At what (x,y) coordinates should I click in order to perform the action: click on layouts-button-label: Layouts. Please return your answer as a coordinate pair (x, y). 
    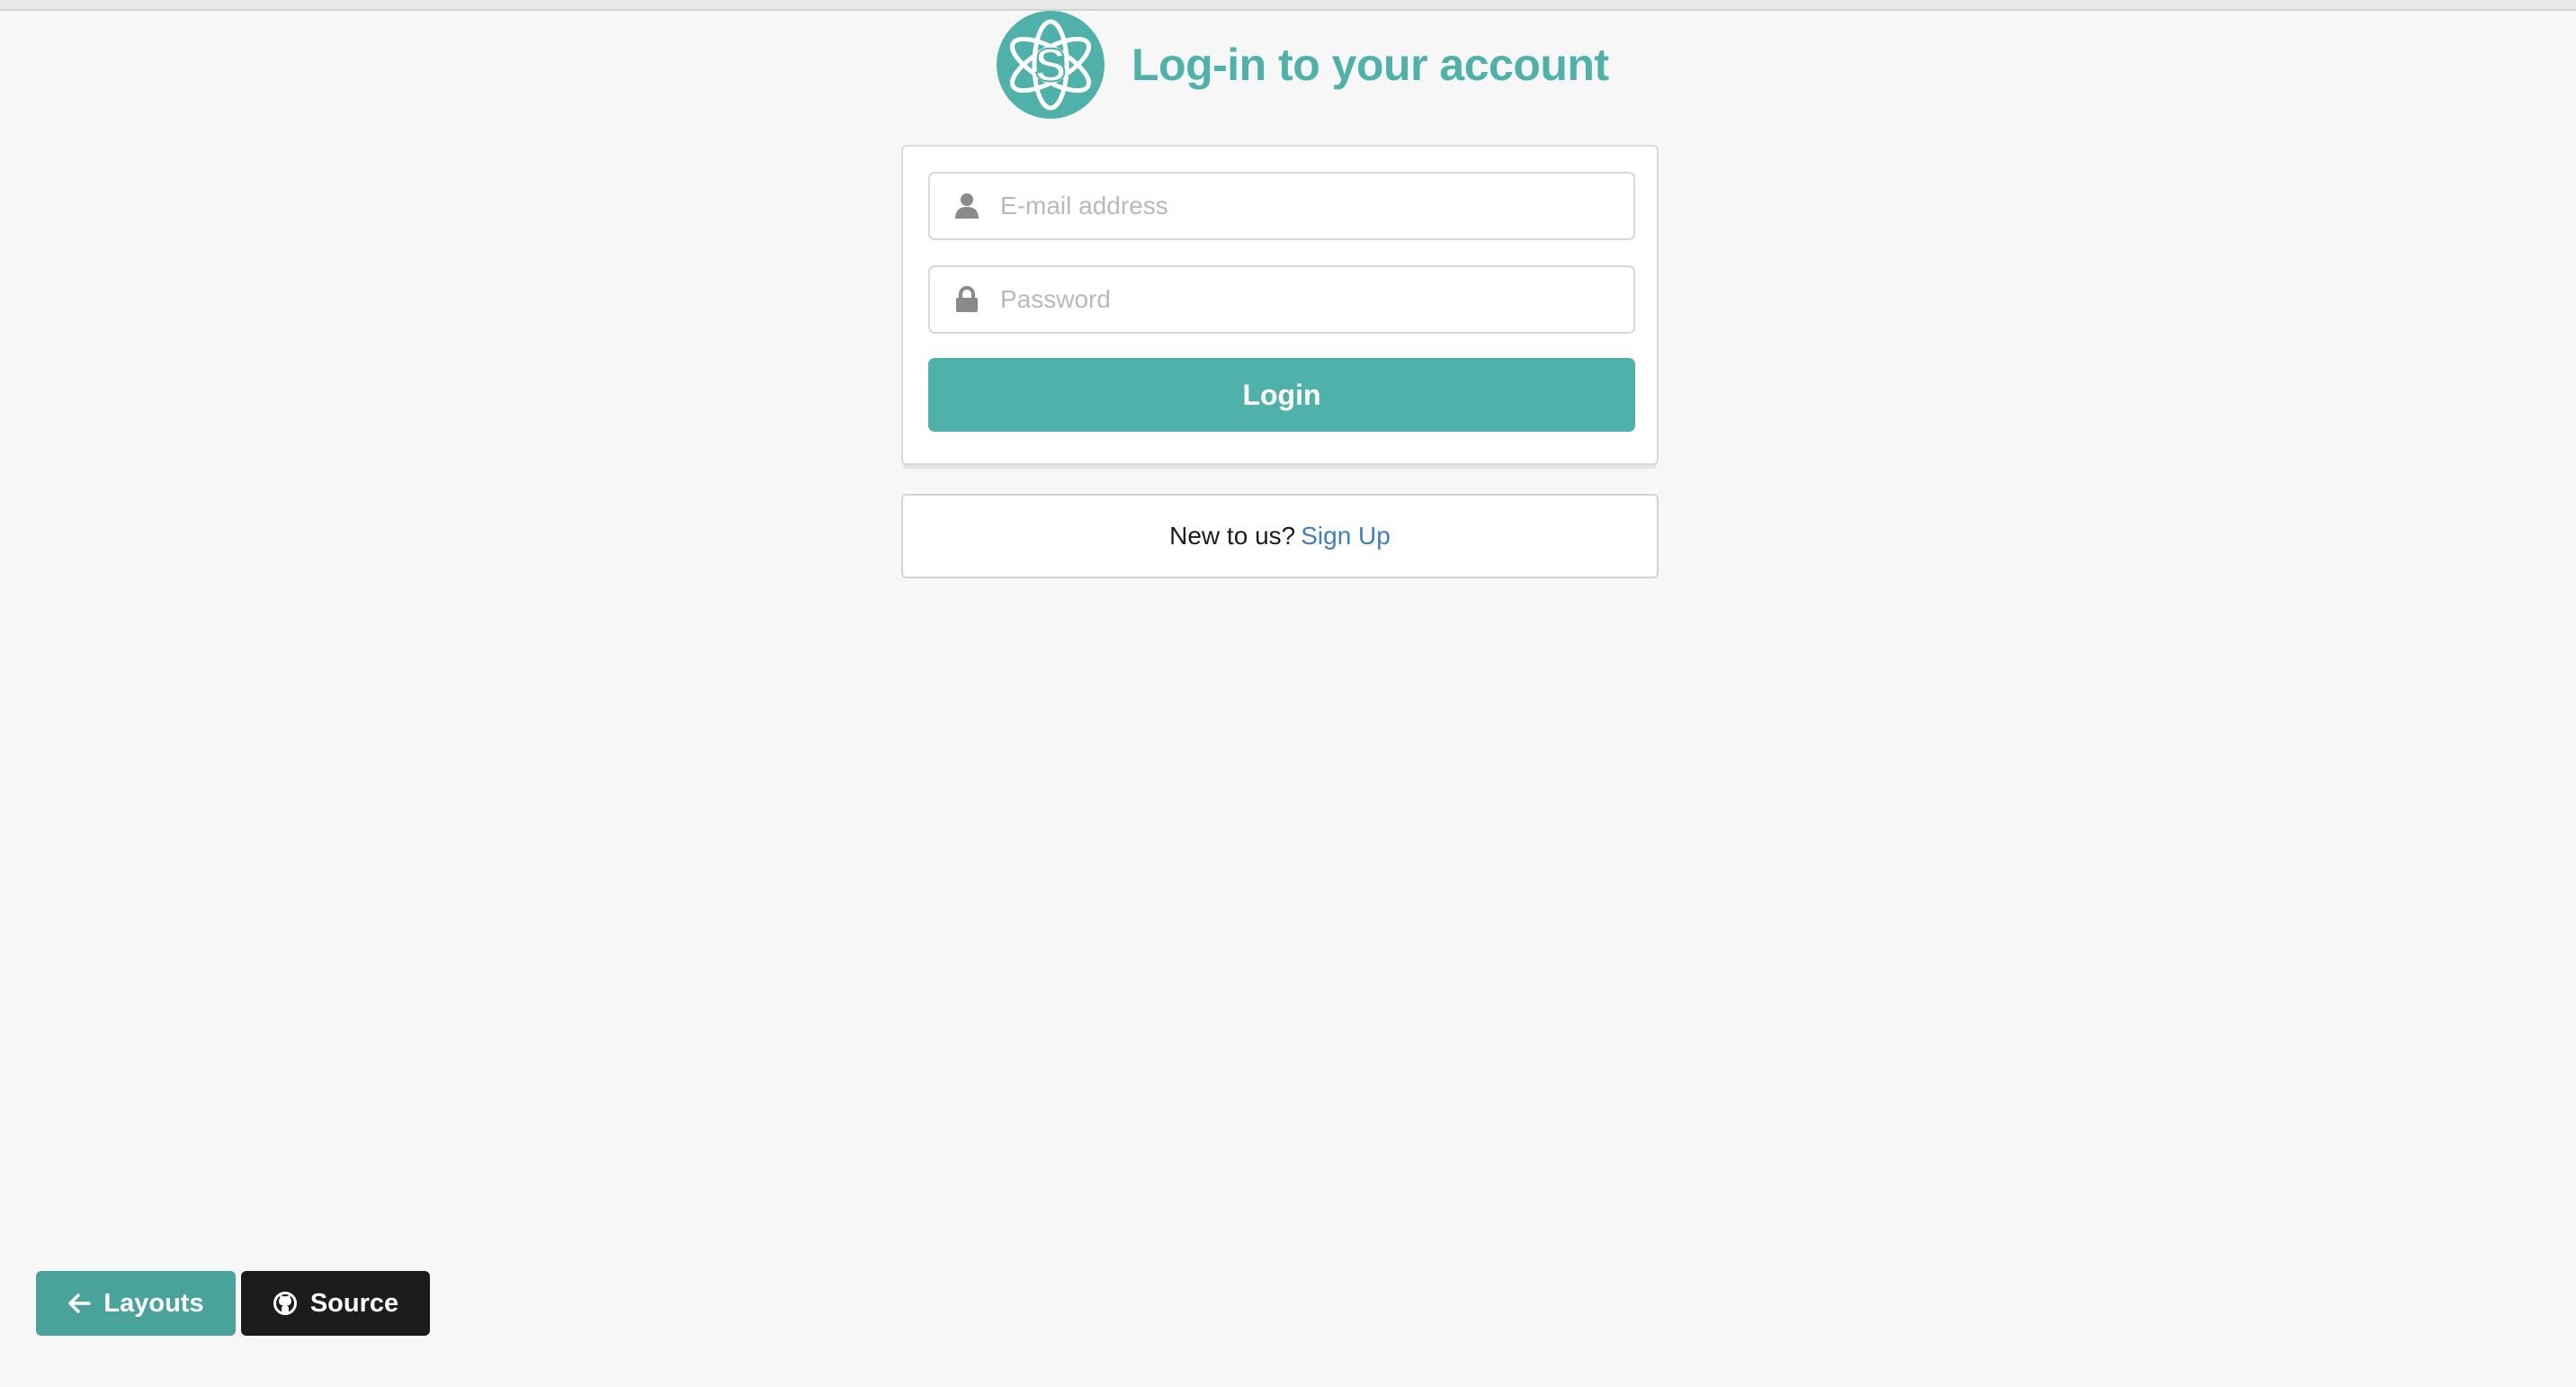
    Looking at the image, I should click on (153, 1303).